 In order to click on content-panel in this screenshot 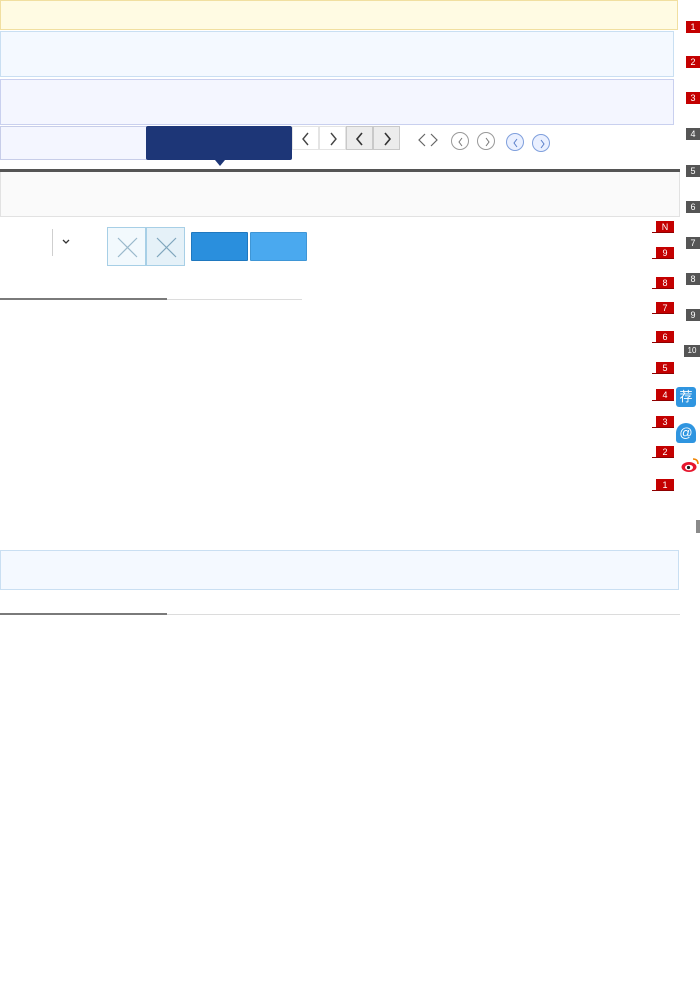, I will do `click(340, 194)`.